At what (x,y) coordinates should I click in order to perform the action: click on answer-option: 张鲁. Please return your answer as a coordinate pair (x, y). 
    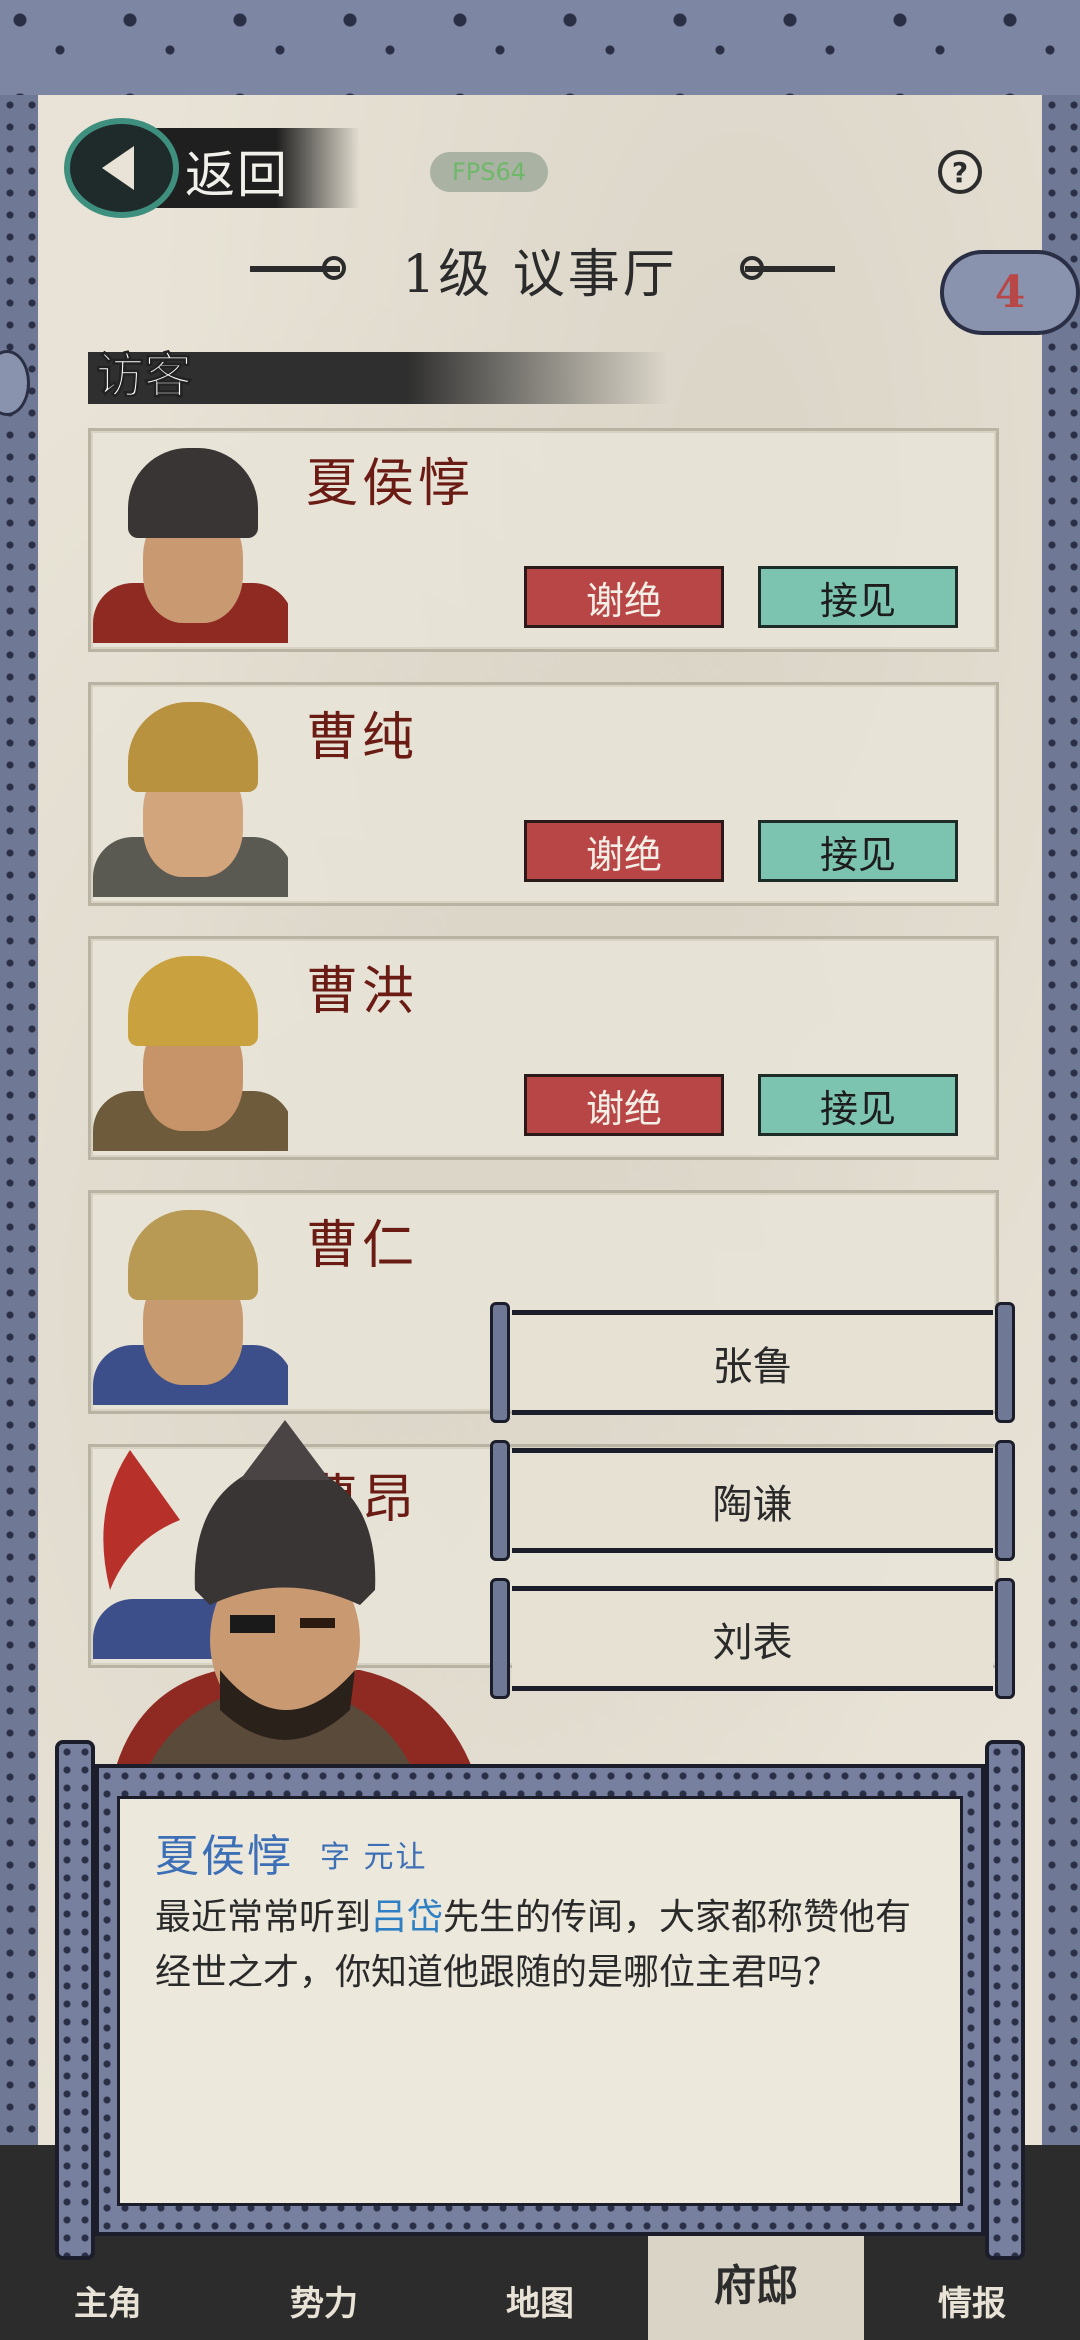
    Looking at the image, I should click on (752, 1362).